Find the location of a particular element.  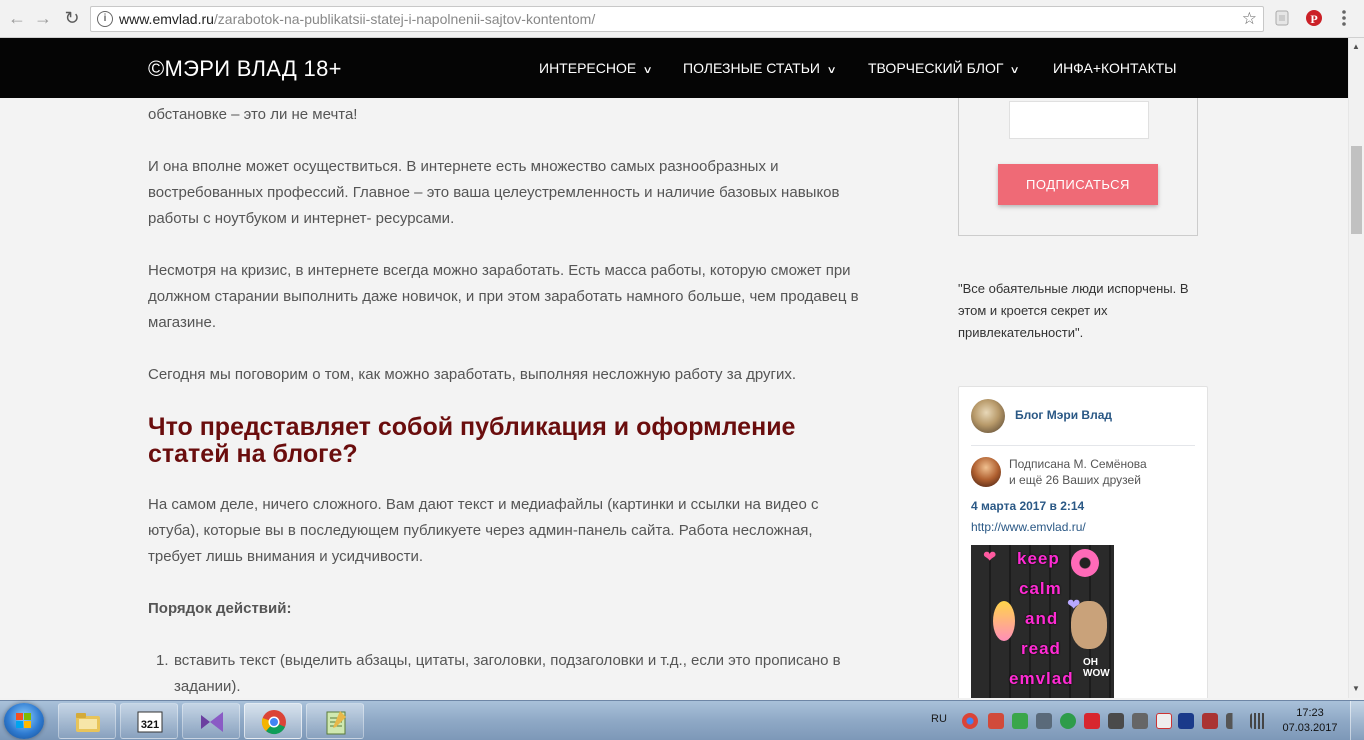

friends-line: Подписана М. Семёнова is located at coordinates (1078, 464).